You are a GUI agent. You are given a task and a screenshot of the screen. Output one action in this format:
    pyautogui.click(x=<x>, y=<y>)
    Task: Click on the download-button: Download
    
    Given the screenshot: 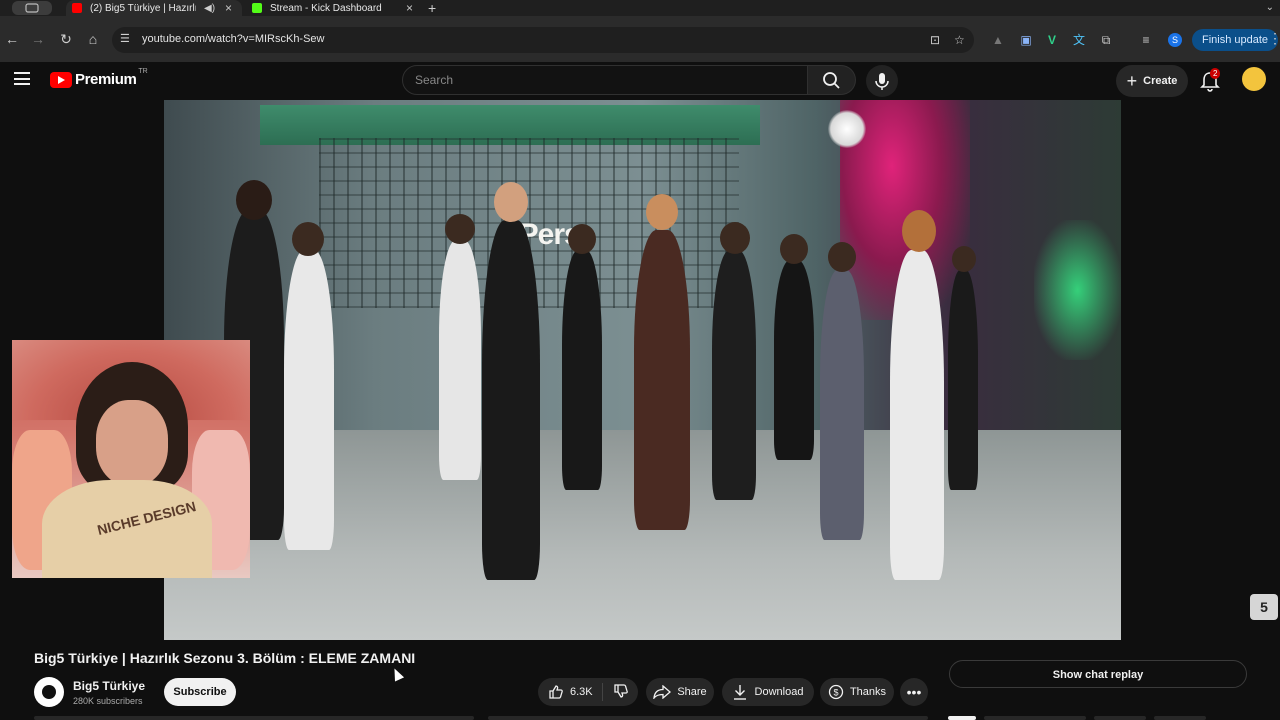 What is the action you would take?
    pyautogui.click(x=768, y=692)
    